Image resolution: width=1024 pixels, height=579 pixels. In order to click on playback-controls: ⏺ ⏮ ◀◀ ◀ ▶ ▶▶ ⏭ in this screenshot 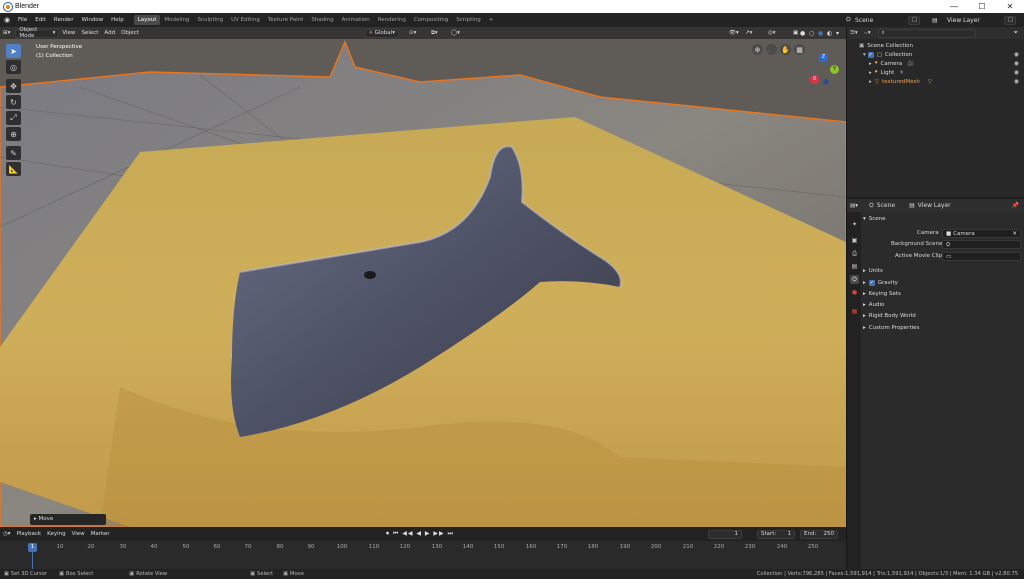, I will do `click(420, 534)`.